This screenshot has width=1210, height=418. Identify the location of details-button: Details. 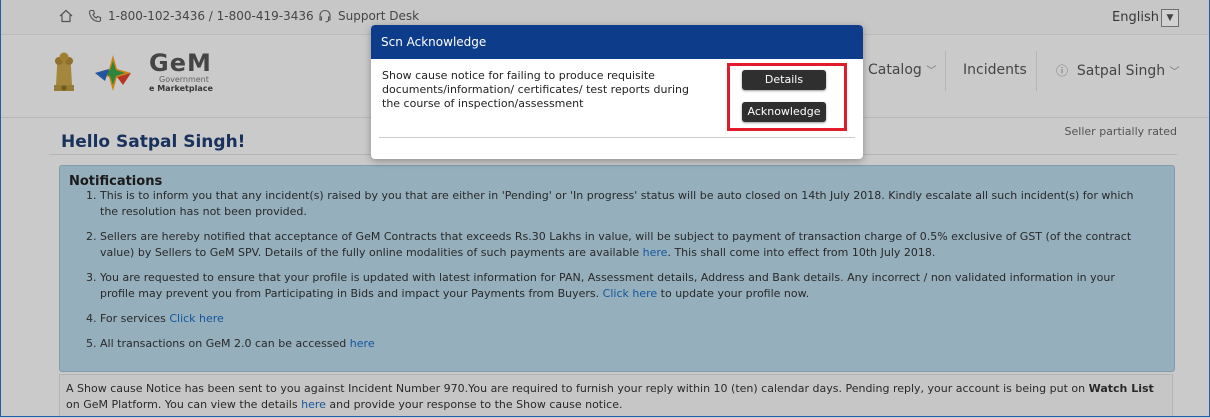
(784, 80).